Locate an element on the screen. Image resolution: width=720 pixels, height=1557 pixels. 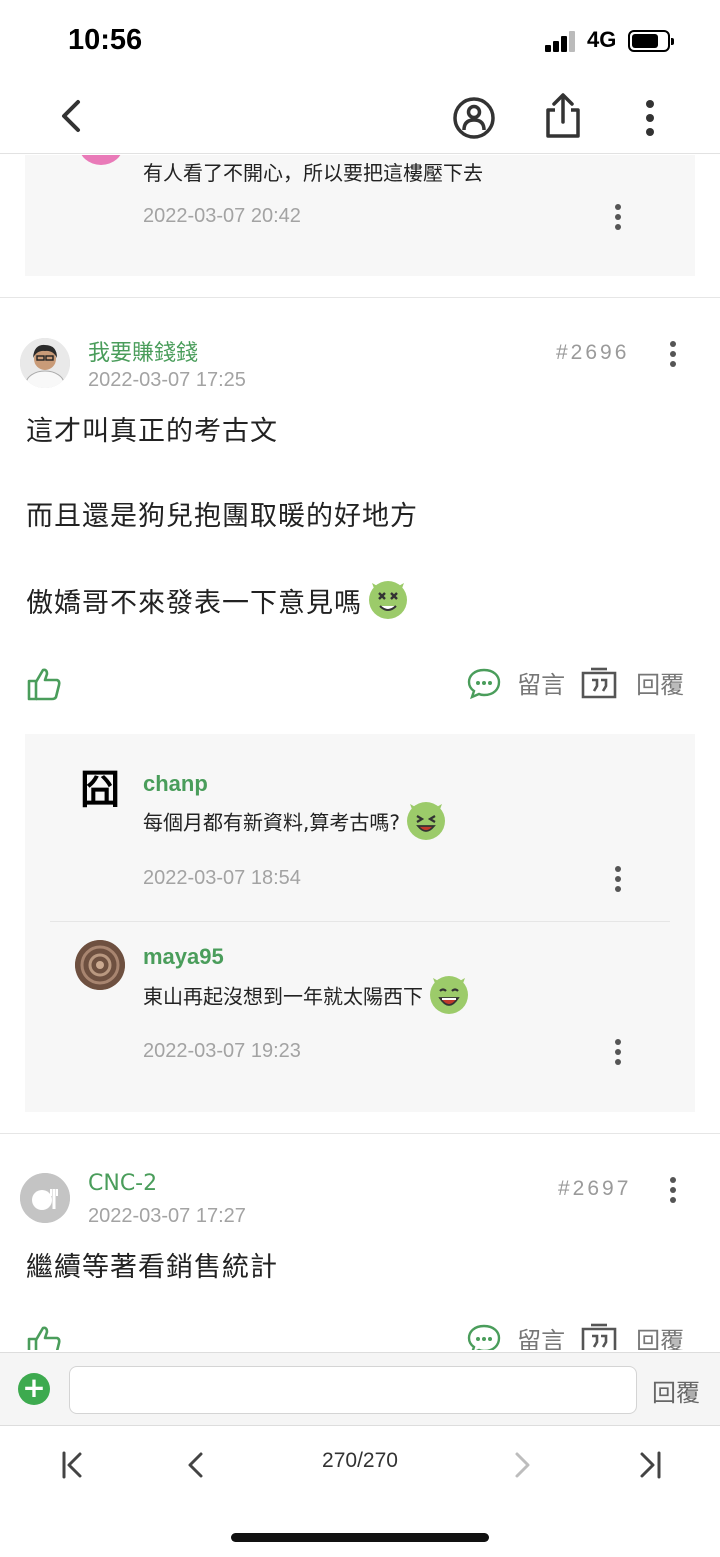
post-body-line: 繼續等著看銷售統計 is located at coordinates (152, 1267).